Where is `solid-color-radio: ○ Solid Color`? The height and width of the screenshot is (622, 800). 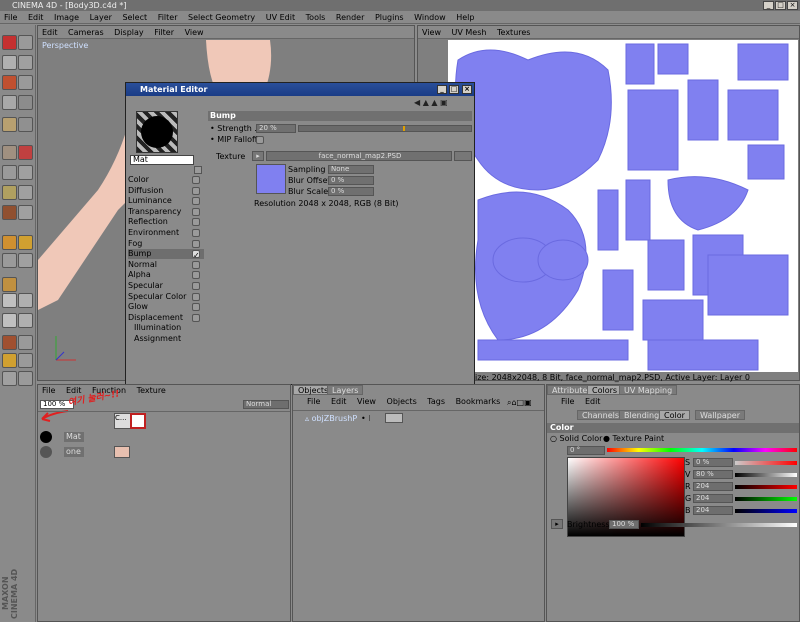 solid-color-radio: ○ Solid Color is located at coordinates (576, 438).